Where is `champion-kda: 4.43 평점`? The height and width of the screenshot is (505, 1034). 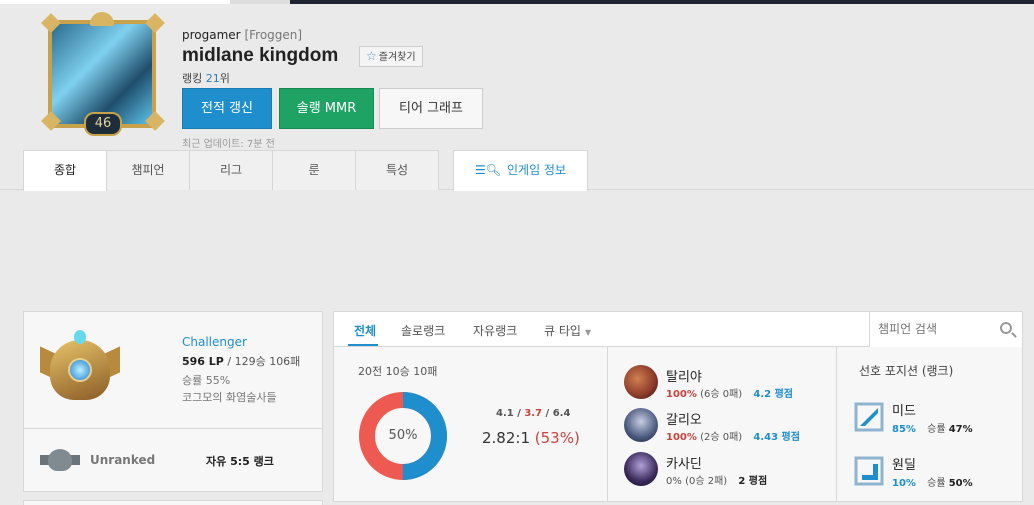
champion-kda: 4.43 평점 is located at coordinates (776, 437).